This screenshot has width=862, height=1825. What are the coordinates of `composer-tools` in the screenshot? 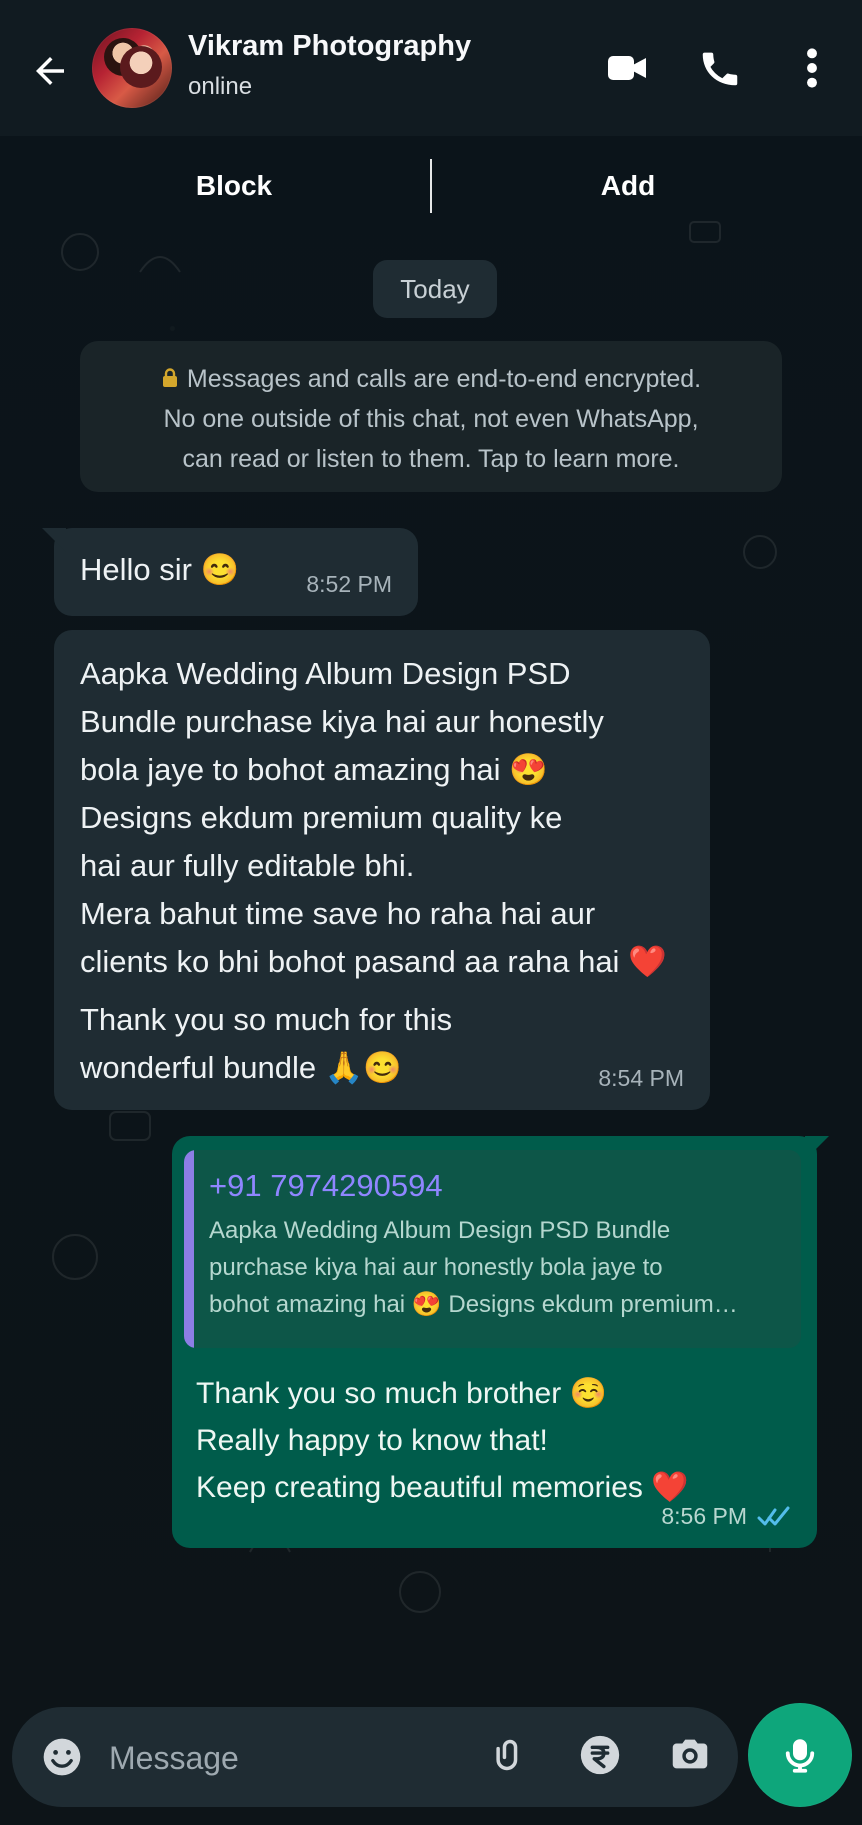 It's located at (600, 1755).